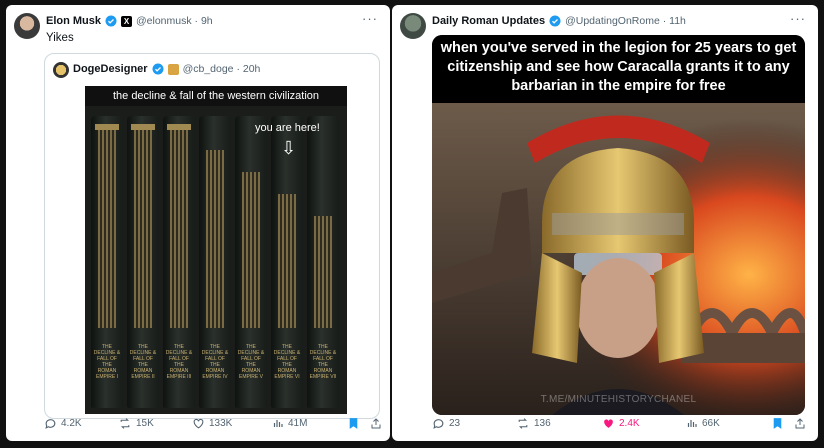  Describe the element at coordinates (711, 423) in the screenshot. I see `views-count: 66K` at that location.